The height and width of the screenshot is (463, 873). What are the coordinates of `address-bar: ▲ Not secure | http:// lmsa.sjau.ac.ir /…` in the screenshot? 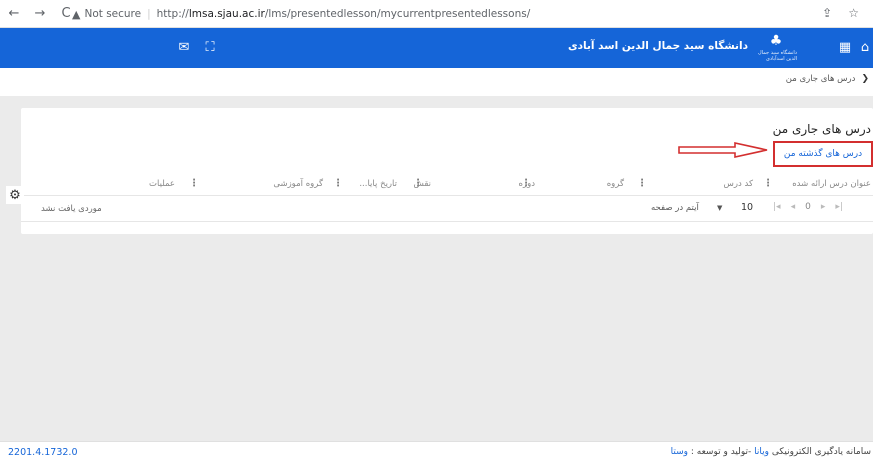 It's located at (434, 14).